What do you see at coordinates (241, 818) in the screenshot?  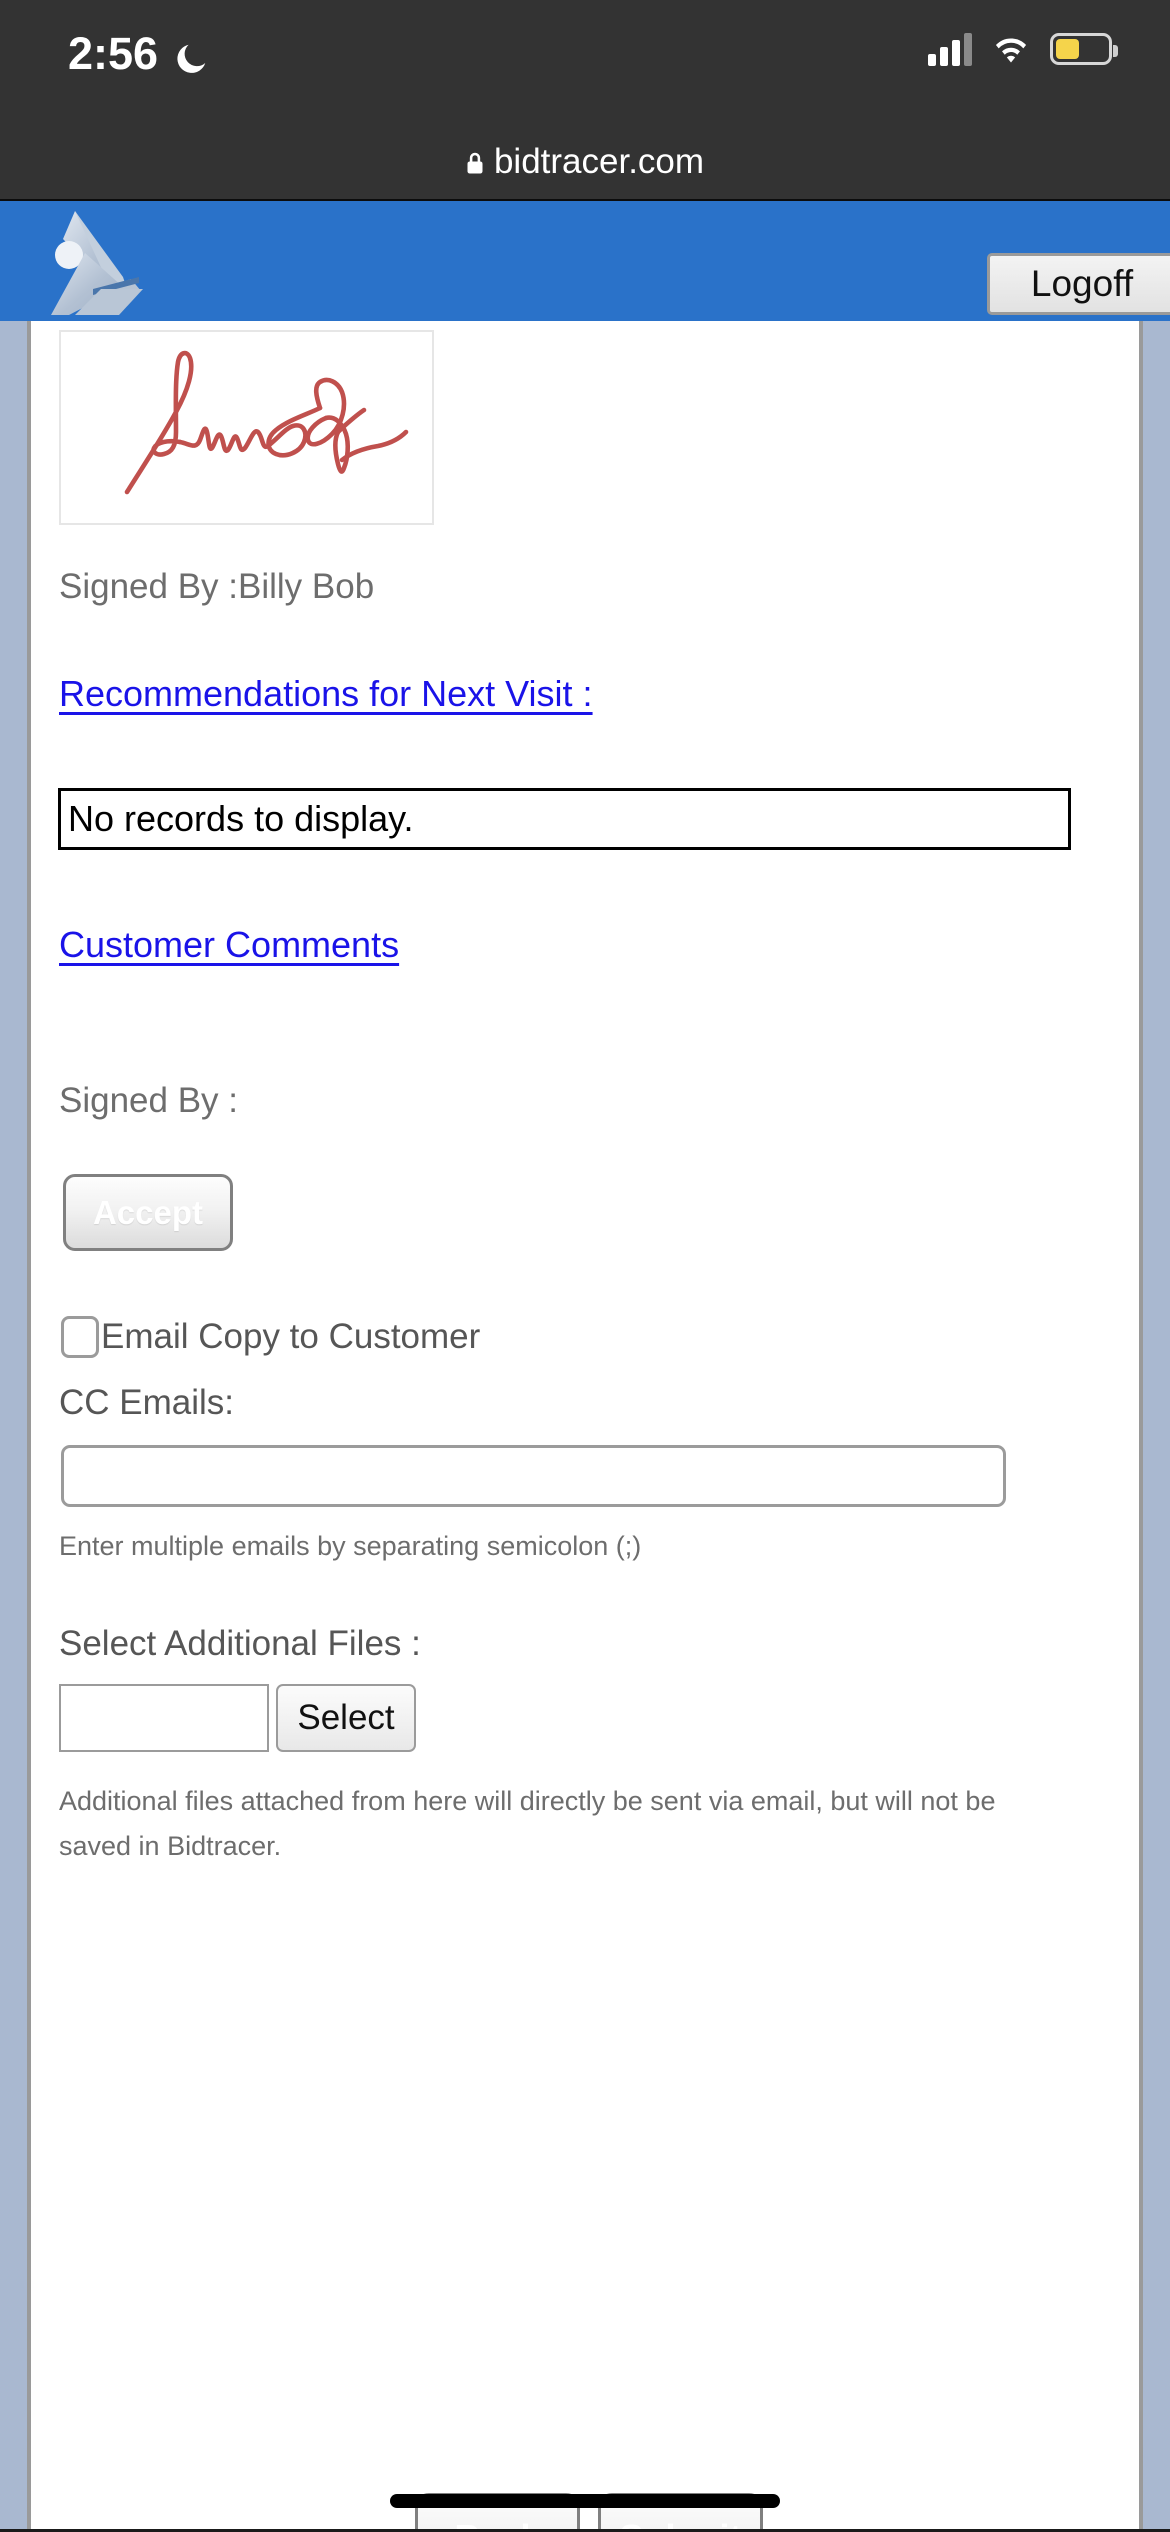 I see `no-records-text: No records to display.` at bounding box center [241, 818].